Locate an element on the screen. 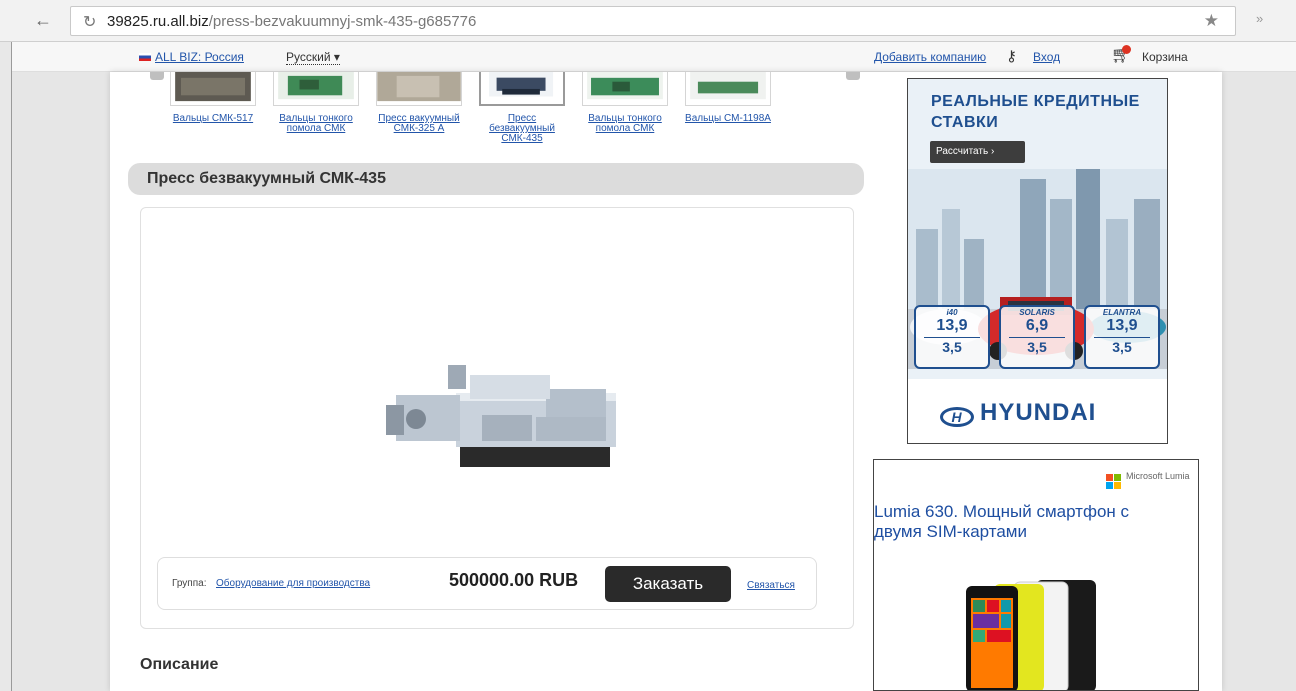 The image size is (1296, 691). rate-model: i40 is located at coordinates (952, 312).